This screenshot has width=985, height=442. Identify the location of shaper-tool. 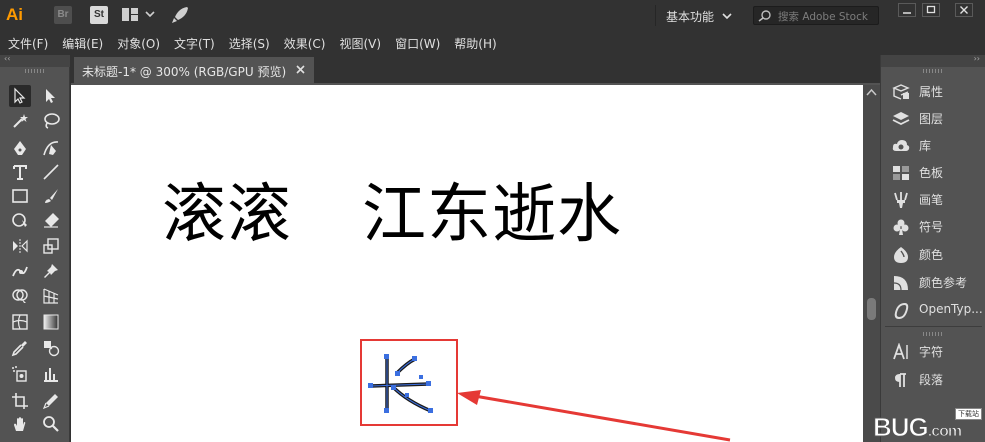
(20, 220).